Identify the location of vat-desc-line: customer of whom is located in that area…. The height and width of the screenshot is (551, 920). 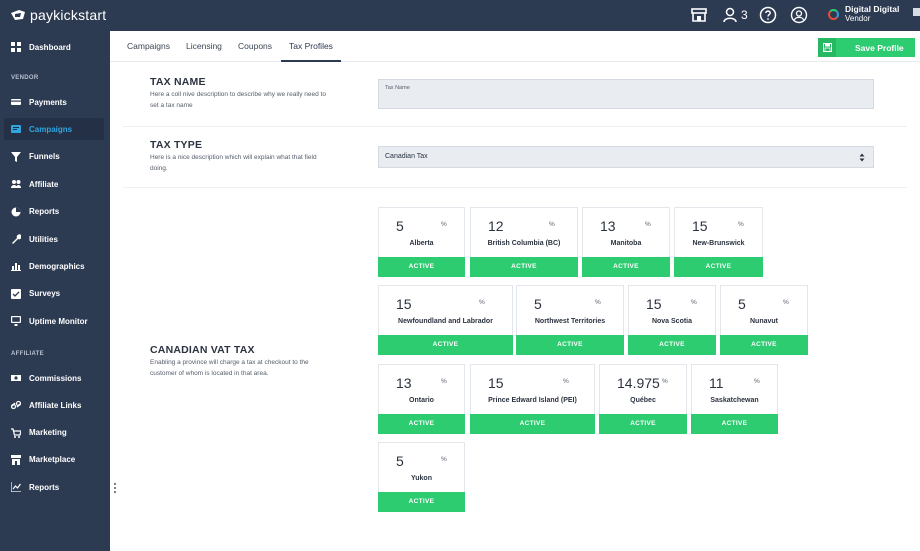
(209, 373).